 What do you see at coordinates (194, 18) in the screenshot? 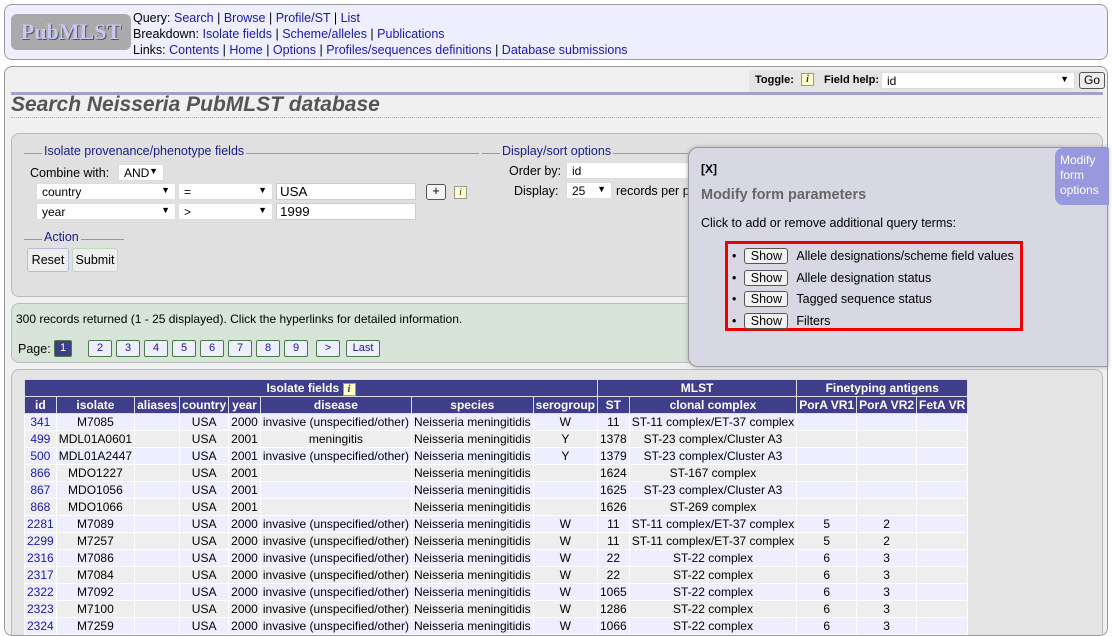
I see `nav-search: Search` at bounding box center [194, 18].